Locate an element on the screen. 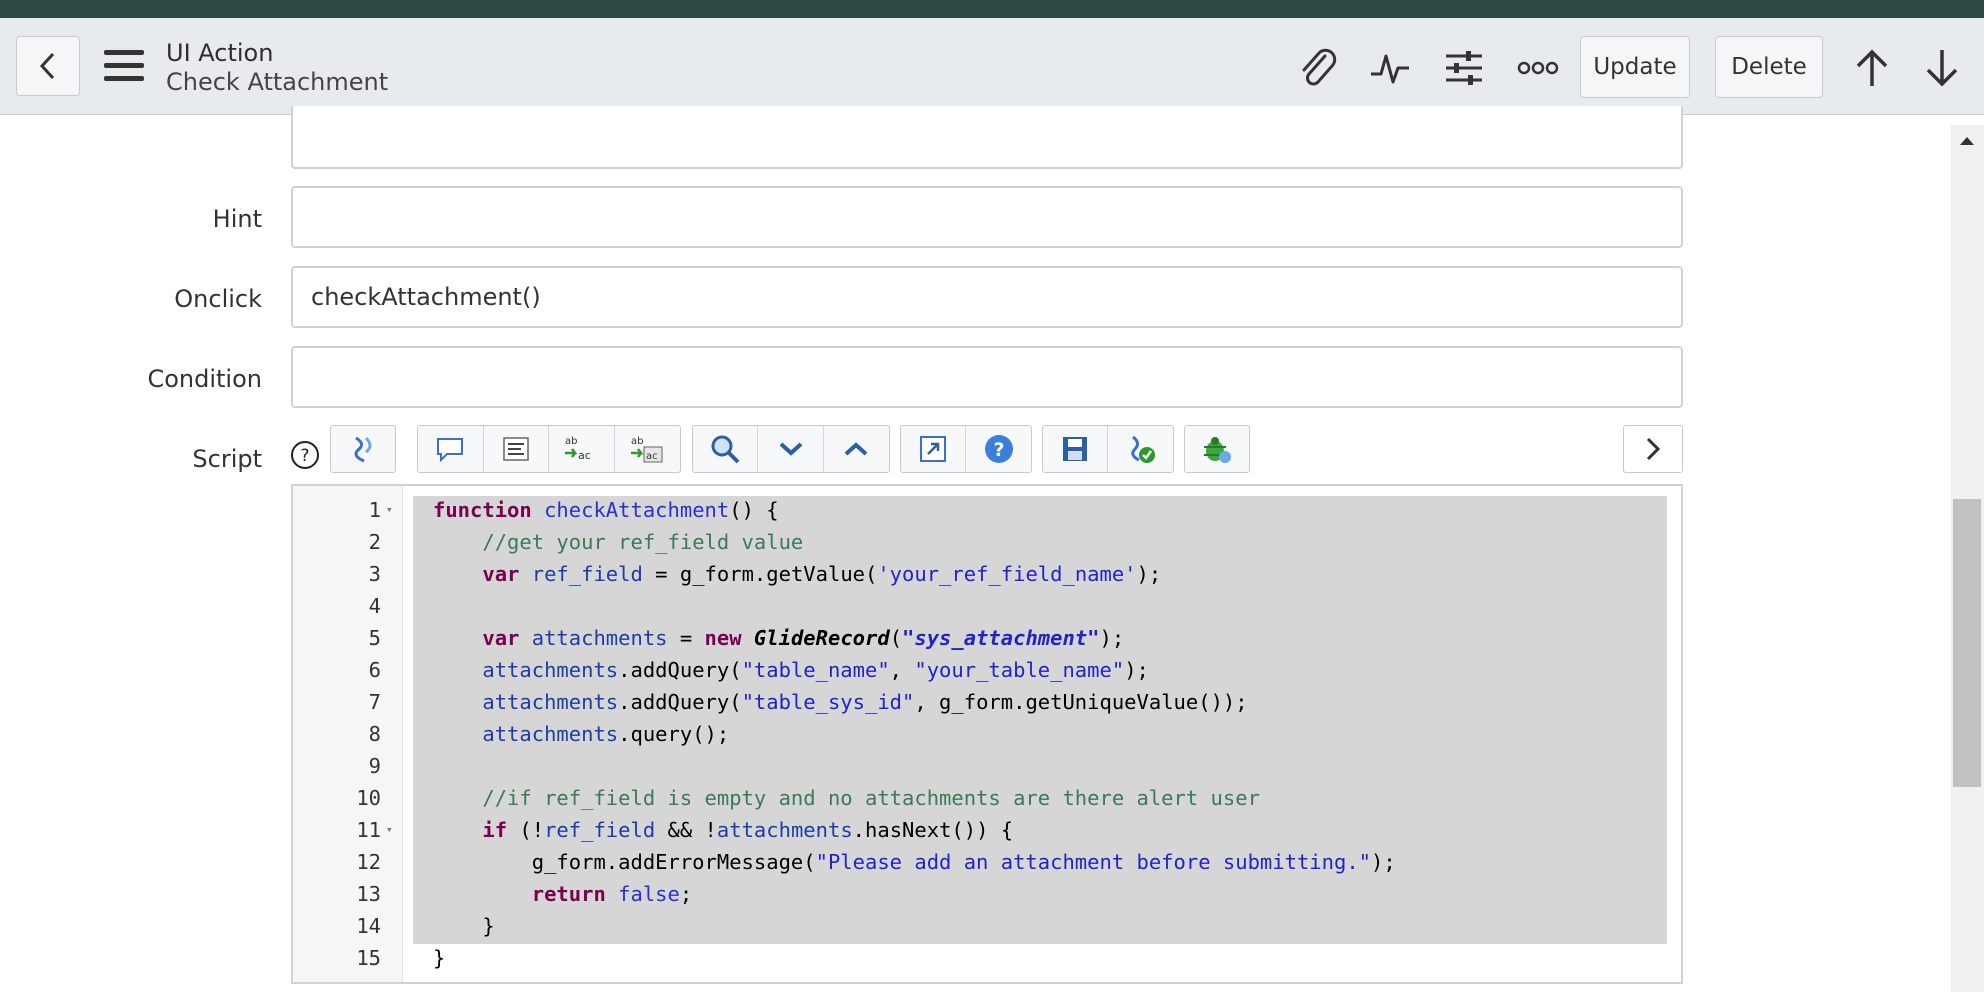 The height and width of the screenshot is (992, 1984). condition-label: Condition is located at coordinates (204, 379).